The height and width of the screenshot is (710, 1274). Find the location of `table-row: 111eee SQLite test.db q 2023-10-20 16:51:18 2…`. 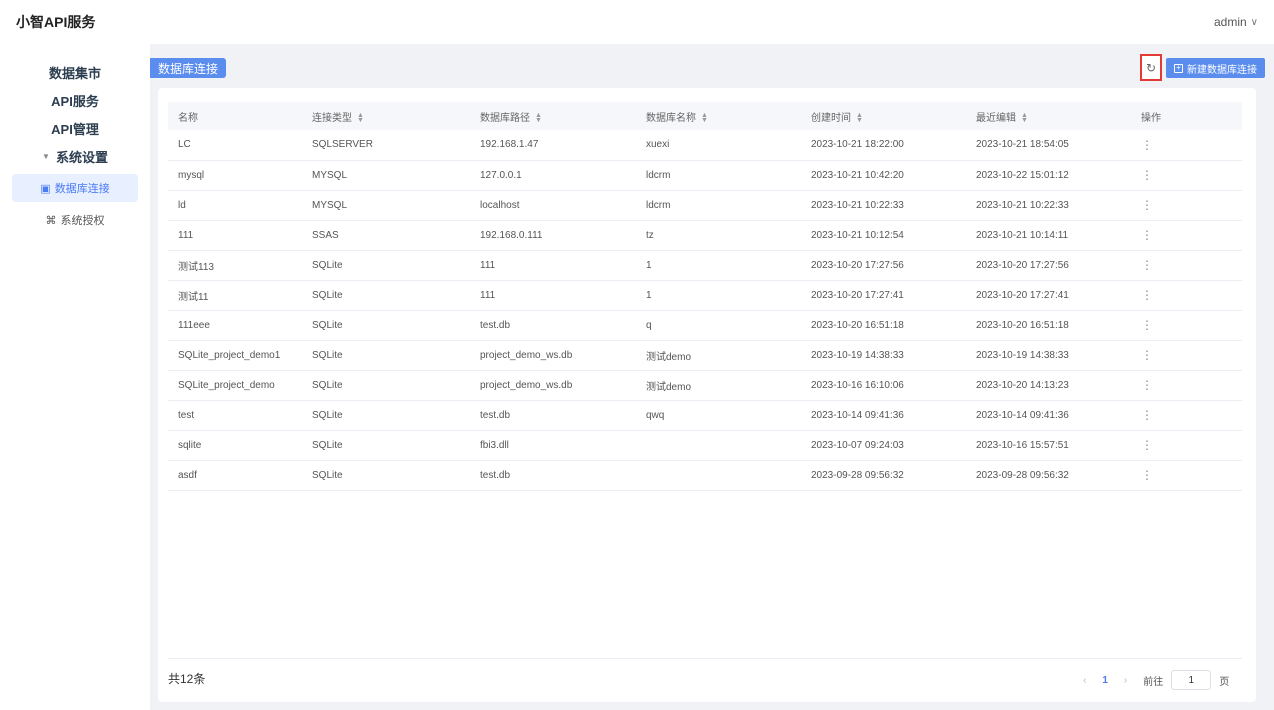

table-row: 111eee SQLite test.db q 2023-10-20 16:51:18 2… is located at coordinates (705, 325).